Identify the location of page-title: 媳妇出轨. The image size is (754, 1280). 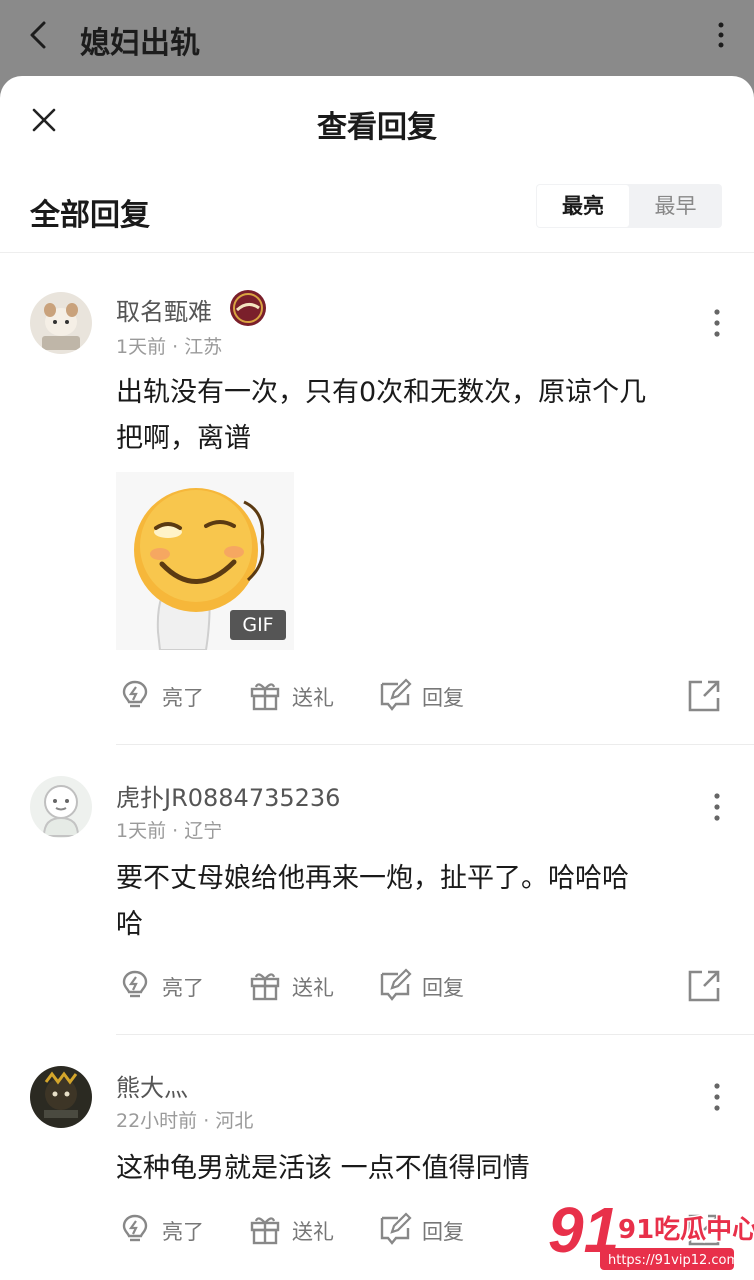
(140, 43).